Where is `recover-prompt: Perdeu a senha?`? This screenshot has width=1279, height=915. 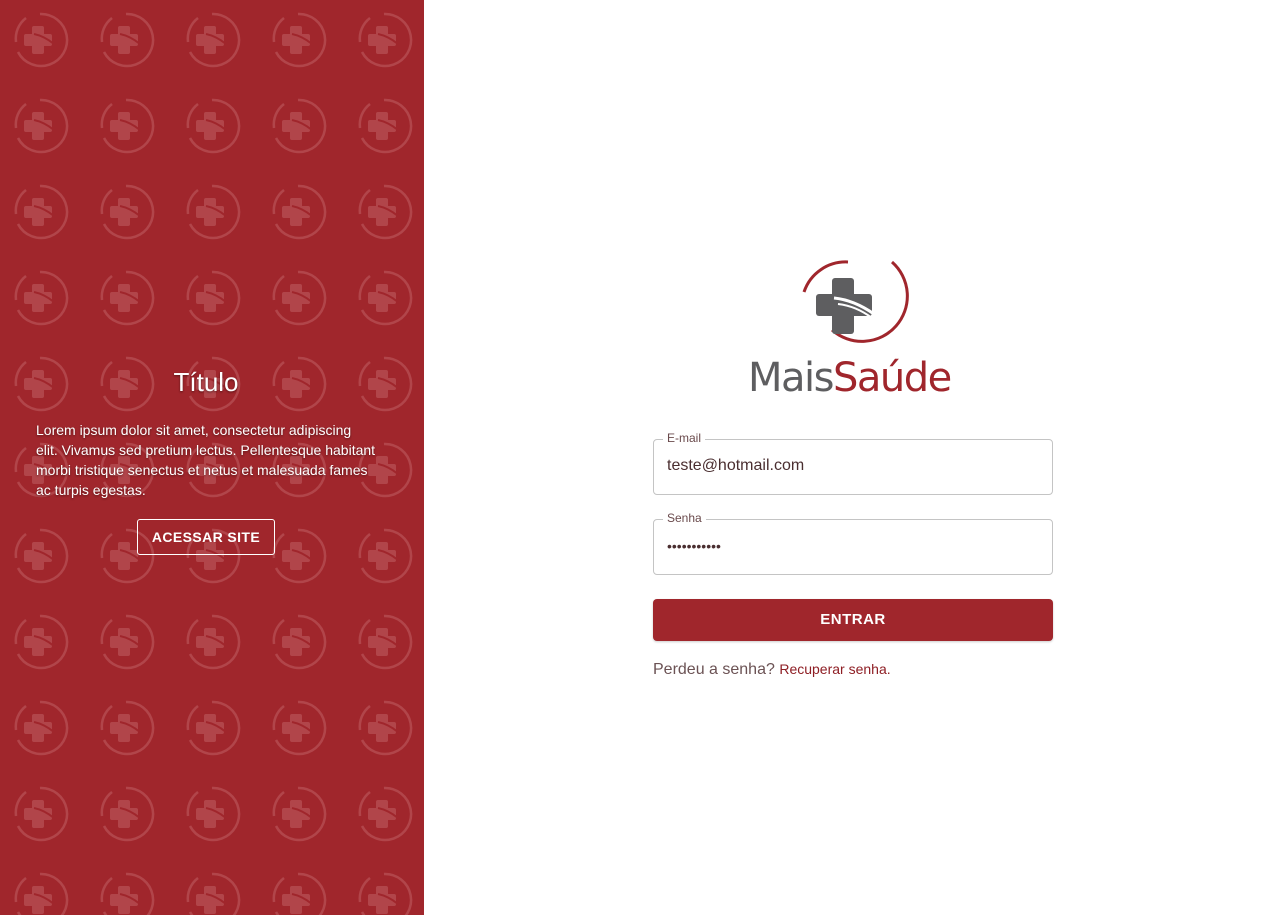 recover-prompt: Perdeu a senha? is located at coordinates (714, 669).